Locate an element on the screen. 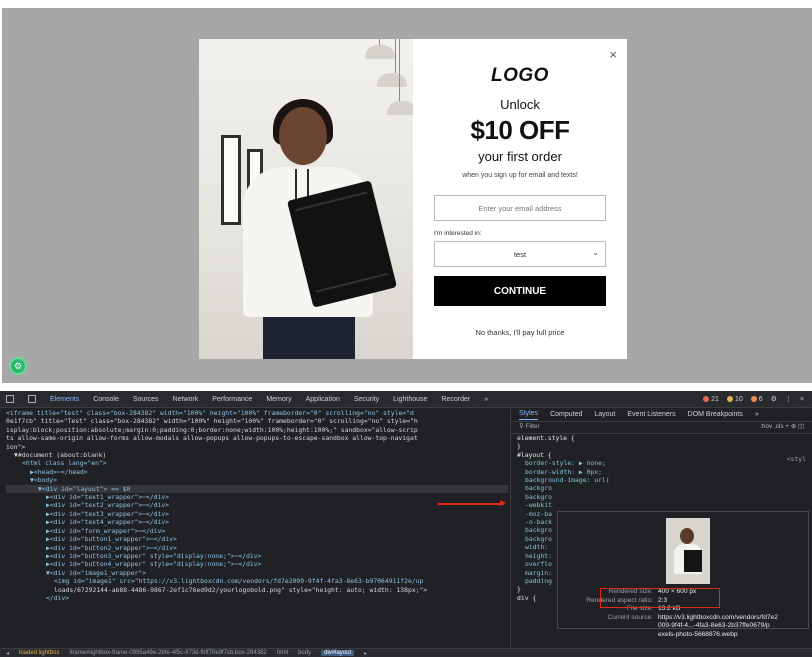 The height and width of the screenshot is (657, 812). chevron-down-icon: ⌄ is located at coordinates (595, 252).